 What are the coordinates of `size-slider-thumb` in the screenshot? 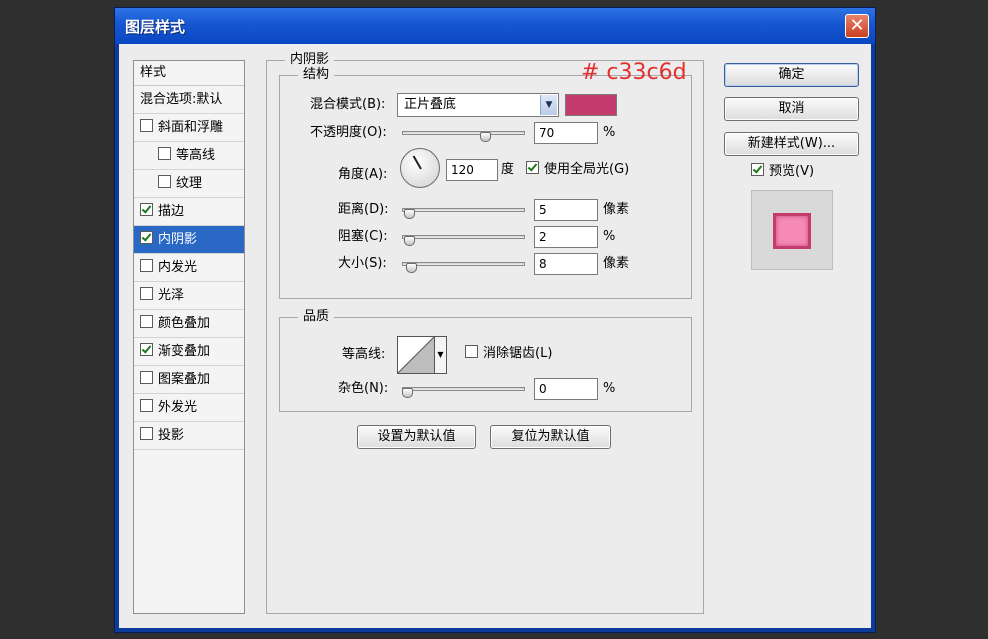 It's located at (412, 268).